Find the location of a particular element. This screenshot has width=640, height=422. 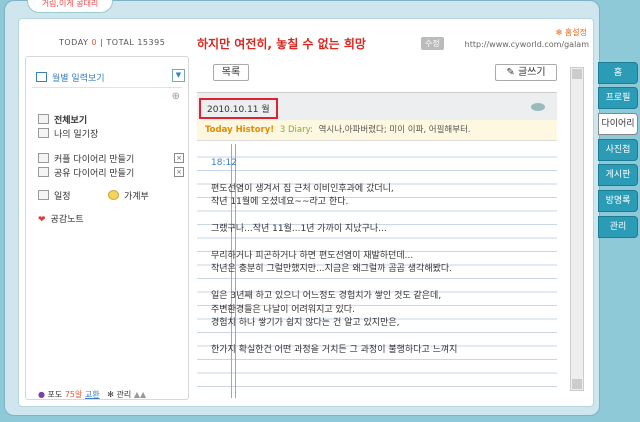

tab-diary: 다이어리 is located at coordinates (618, 124).